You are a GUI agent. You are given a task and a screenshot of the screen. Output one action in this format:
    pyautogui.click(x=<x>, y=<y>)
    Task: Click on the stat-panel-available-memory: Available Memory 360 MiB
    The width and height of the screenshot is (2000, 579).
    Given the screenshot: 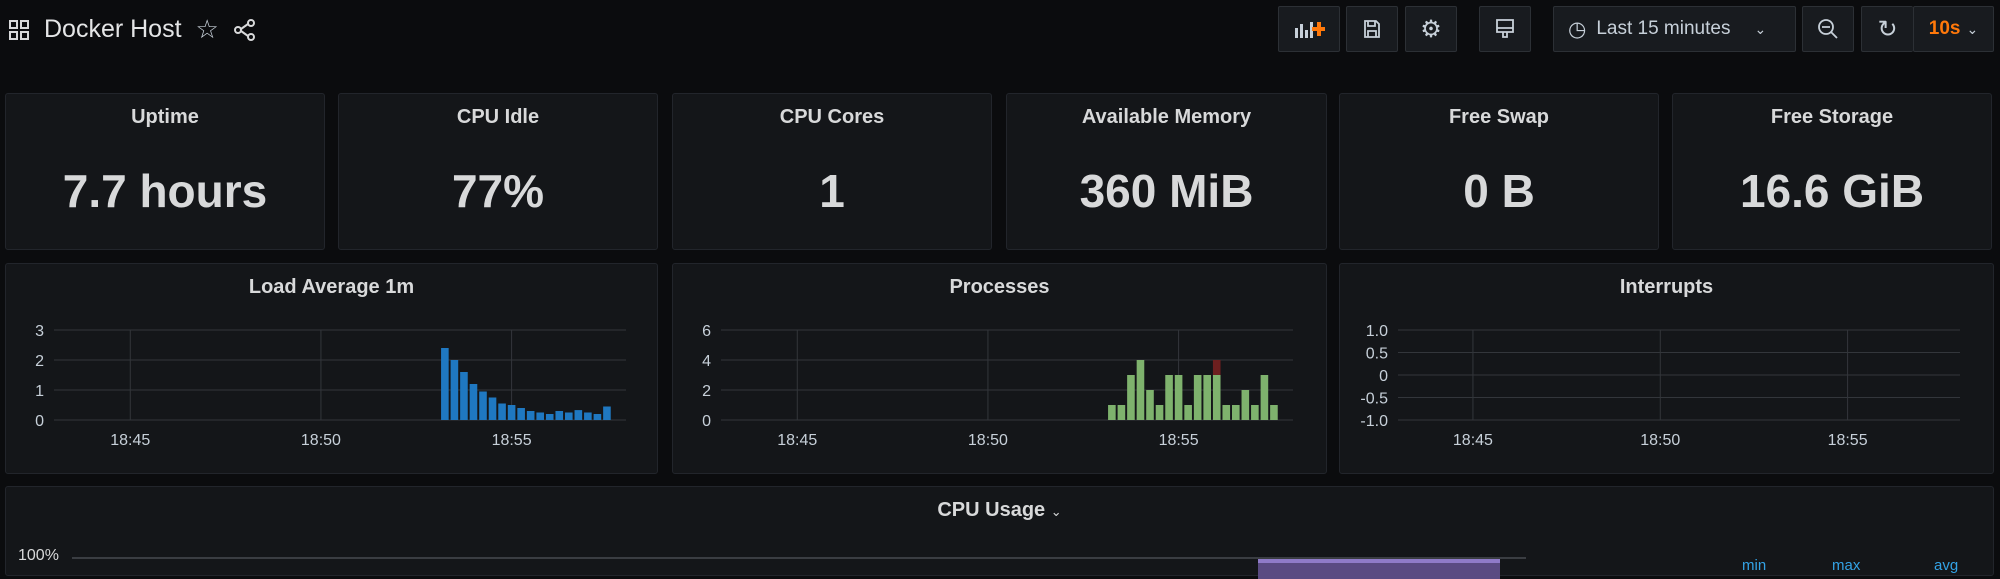 What is the action you would take?
    pyautogui.click(x=1166, y=171)
    